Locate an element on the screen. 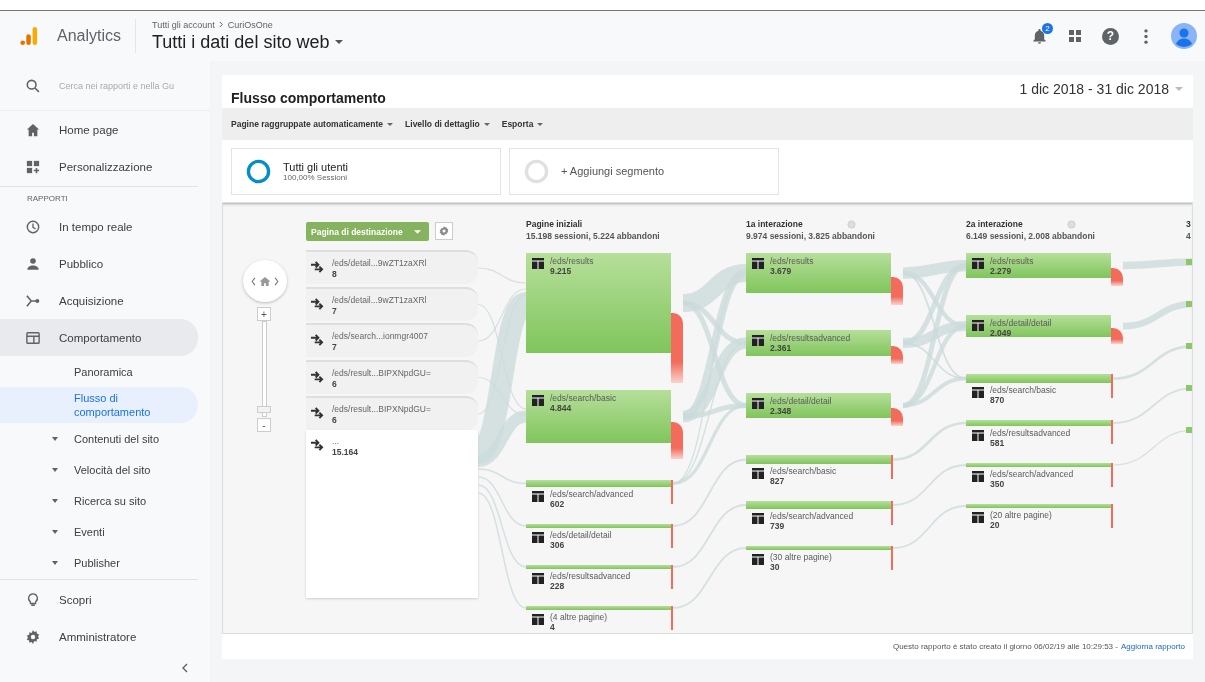 The width and height of the screenshot is (1205, 682). flow-node: /eds/results 9.215 is located at coordinates (598, 303).